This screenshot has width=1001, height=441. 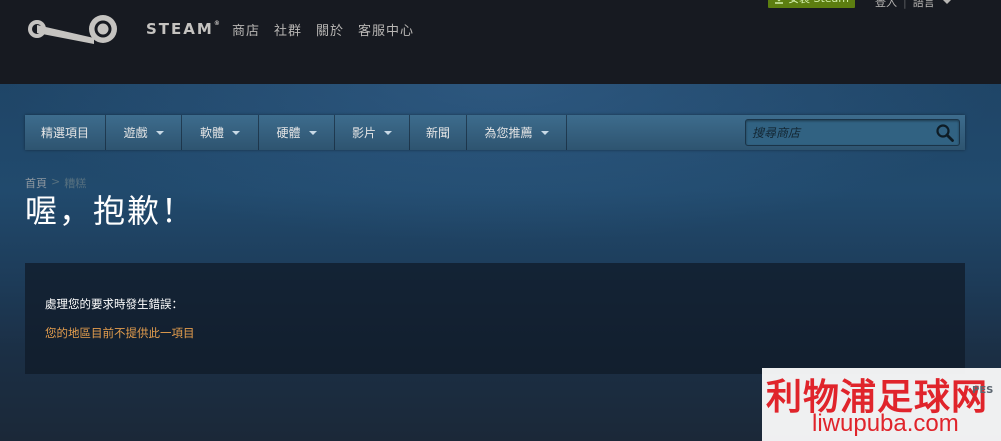 What do you see at coordinates (183, 29) in the screenshot?
I see `logo-text: STEAM®` at bounding box center [183, 29].